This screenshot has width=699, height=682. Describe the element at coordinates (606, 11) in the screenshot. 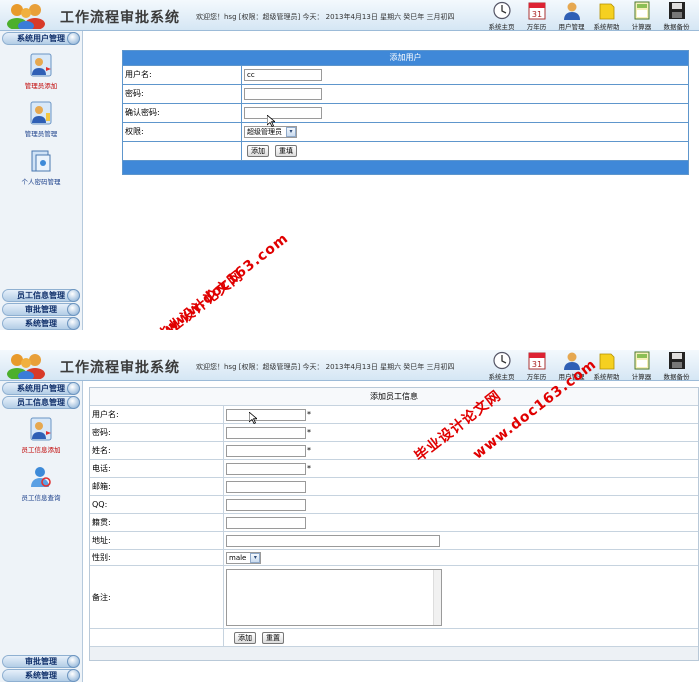

I see `help-book-icon` at that location.